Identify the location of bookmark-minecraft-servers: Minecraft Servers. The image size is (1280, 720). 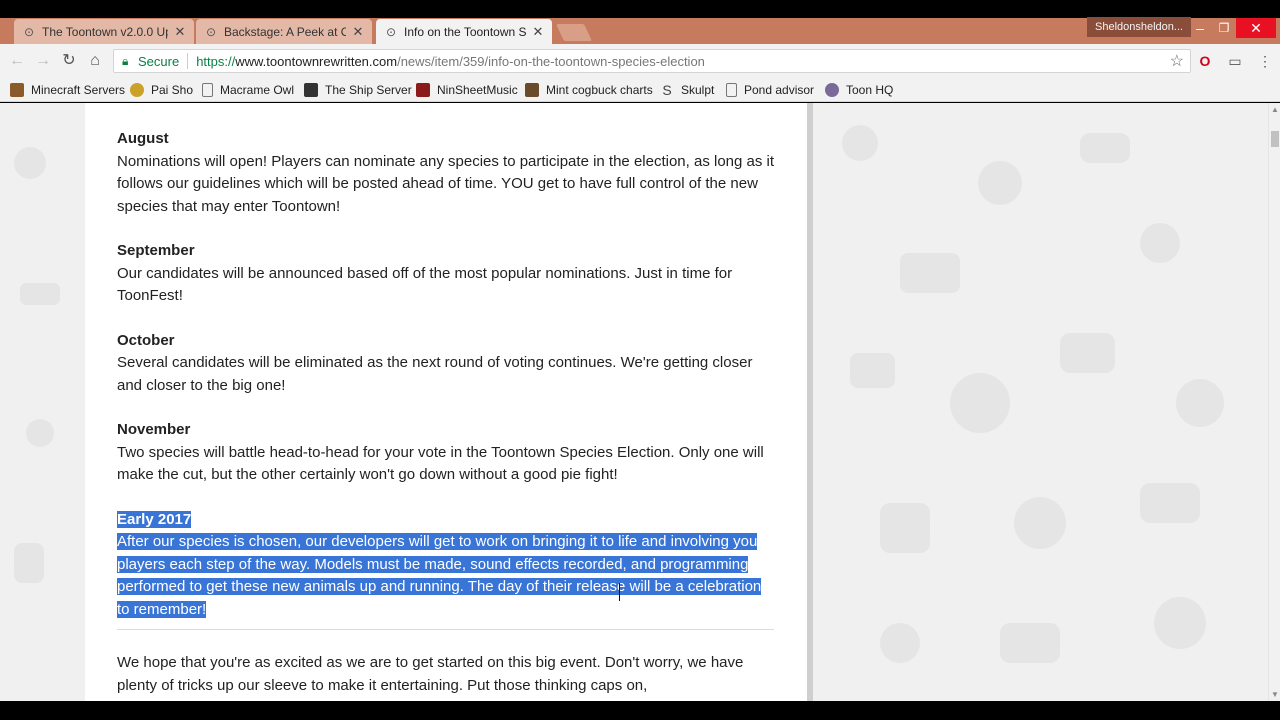
(67, 90).